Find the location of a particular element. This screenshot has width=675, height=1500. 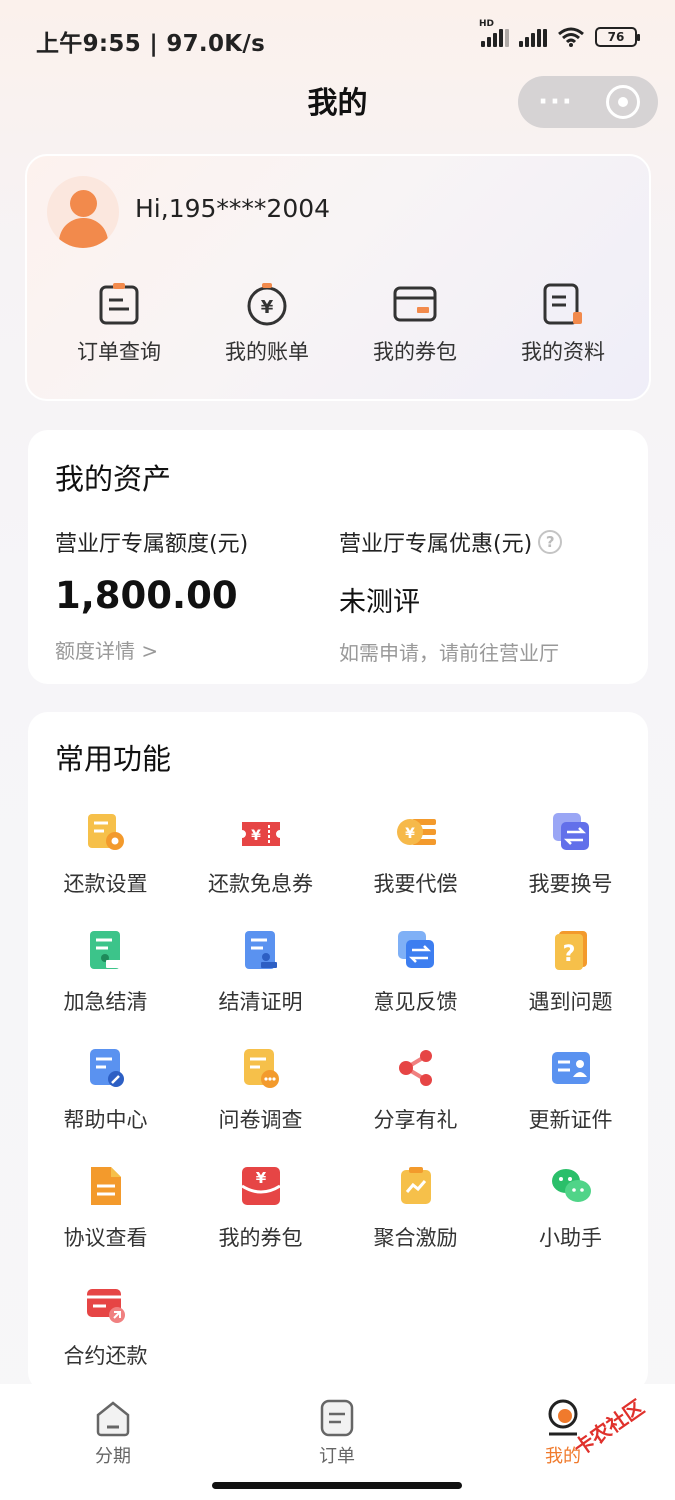

compensation-icon: ¥ is located at coordinates (416, 832).